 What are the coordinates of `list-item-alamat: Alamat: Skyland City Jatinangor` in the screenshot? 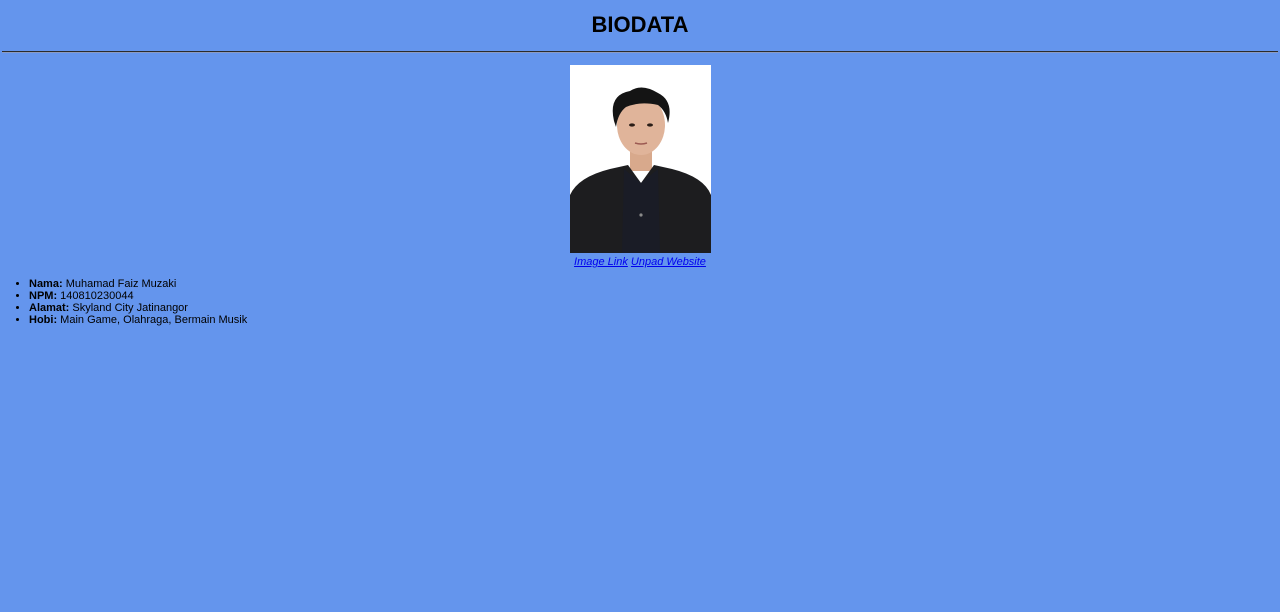 It's located at (138, 308).